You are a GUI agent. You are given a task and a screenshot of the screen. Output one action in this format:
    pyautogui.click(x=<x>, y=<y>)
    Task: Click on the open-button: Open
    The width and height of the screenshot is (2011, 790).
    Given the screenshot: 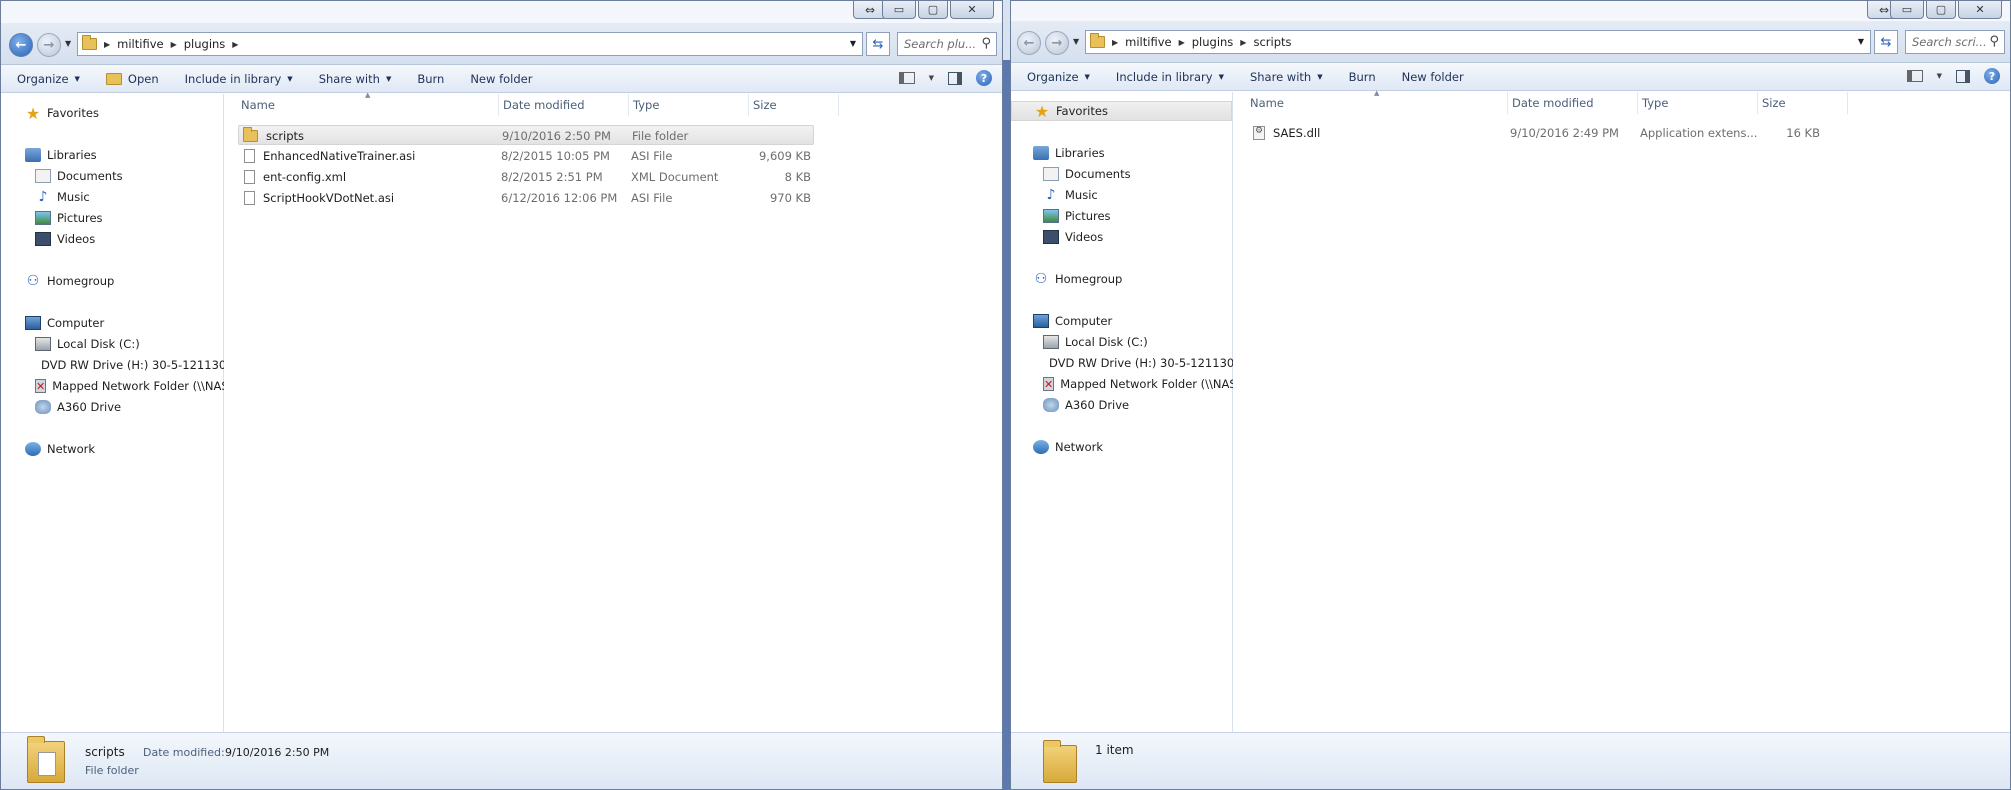 What is the action you would take?
    pyautogui.click(x=132, y=79)
    